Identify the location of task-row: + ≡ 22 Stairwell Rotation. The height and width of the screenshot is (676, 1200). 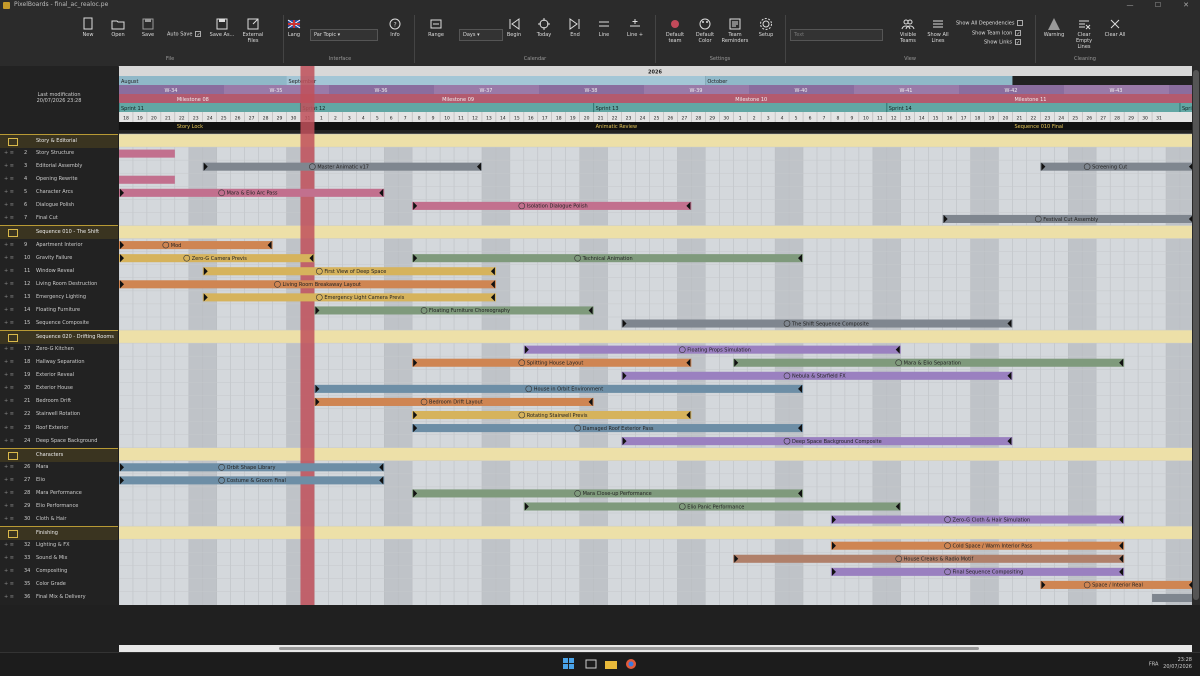
(59, 414).